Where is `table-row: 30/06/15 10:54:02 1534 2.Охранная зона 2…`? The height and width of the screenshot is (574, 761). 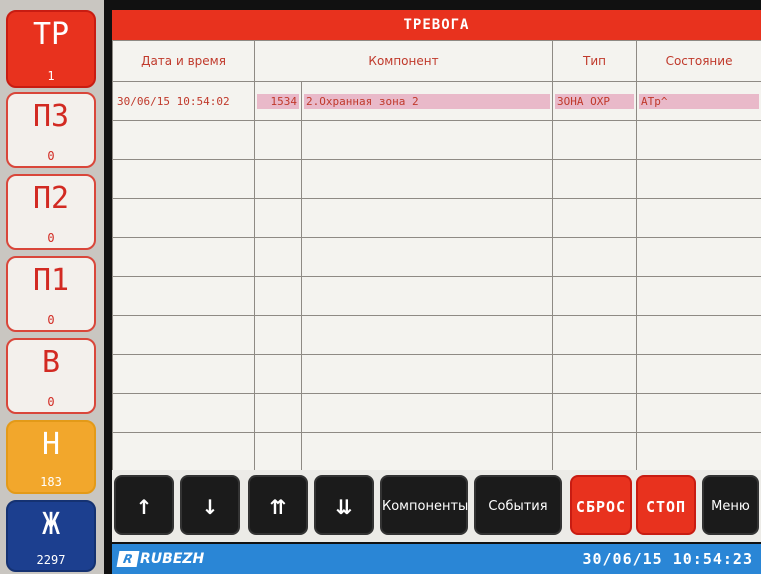
table-row: 30/06/15 10:54:02 1534 2.Охранная зона 2… is located at coordinates (436, 101).